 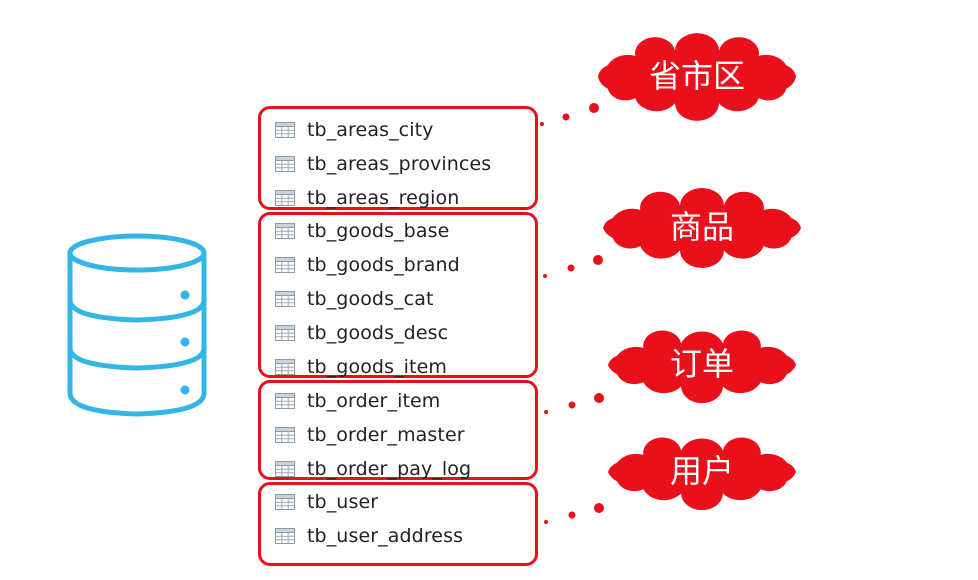 What do you see at coordinates (385, 536) in the screenshot?
I see `table-name: tb_user_address` at bounding box center [385, 536].